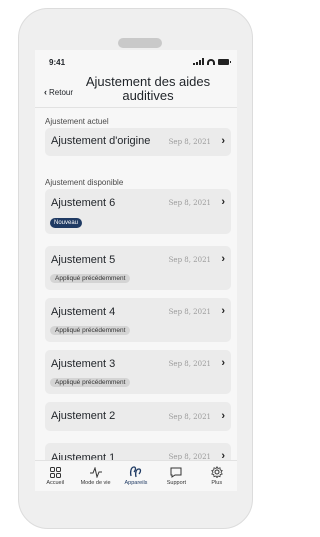 This screenshot has width=320, height=537. I want to click on status-time: 9:41, so click(57, 62).